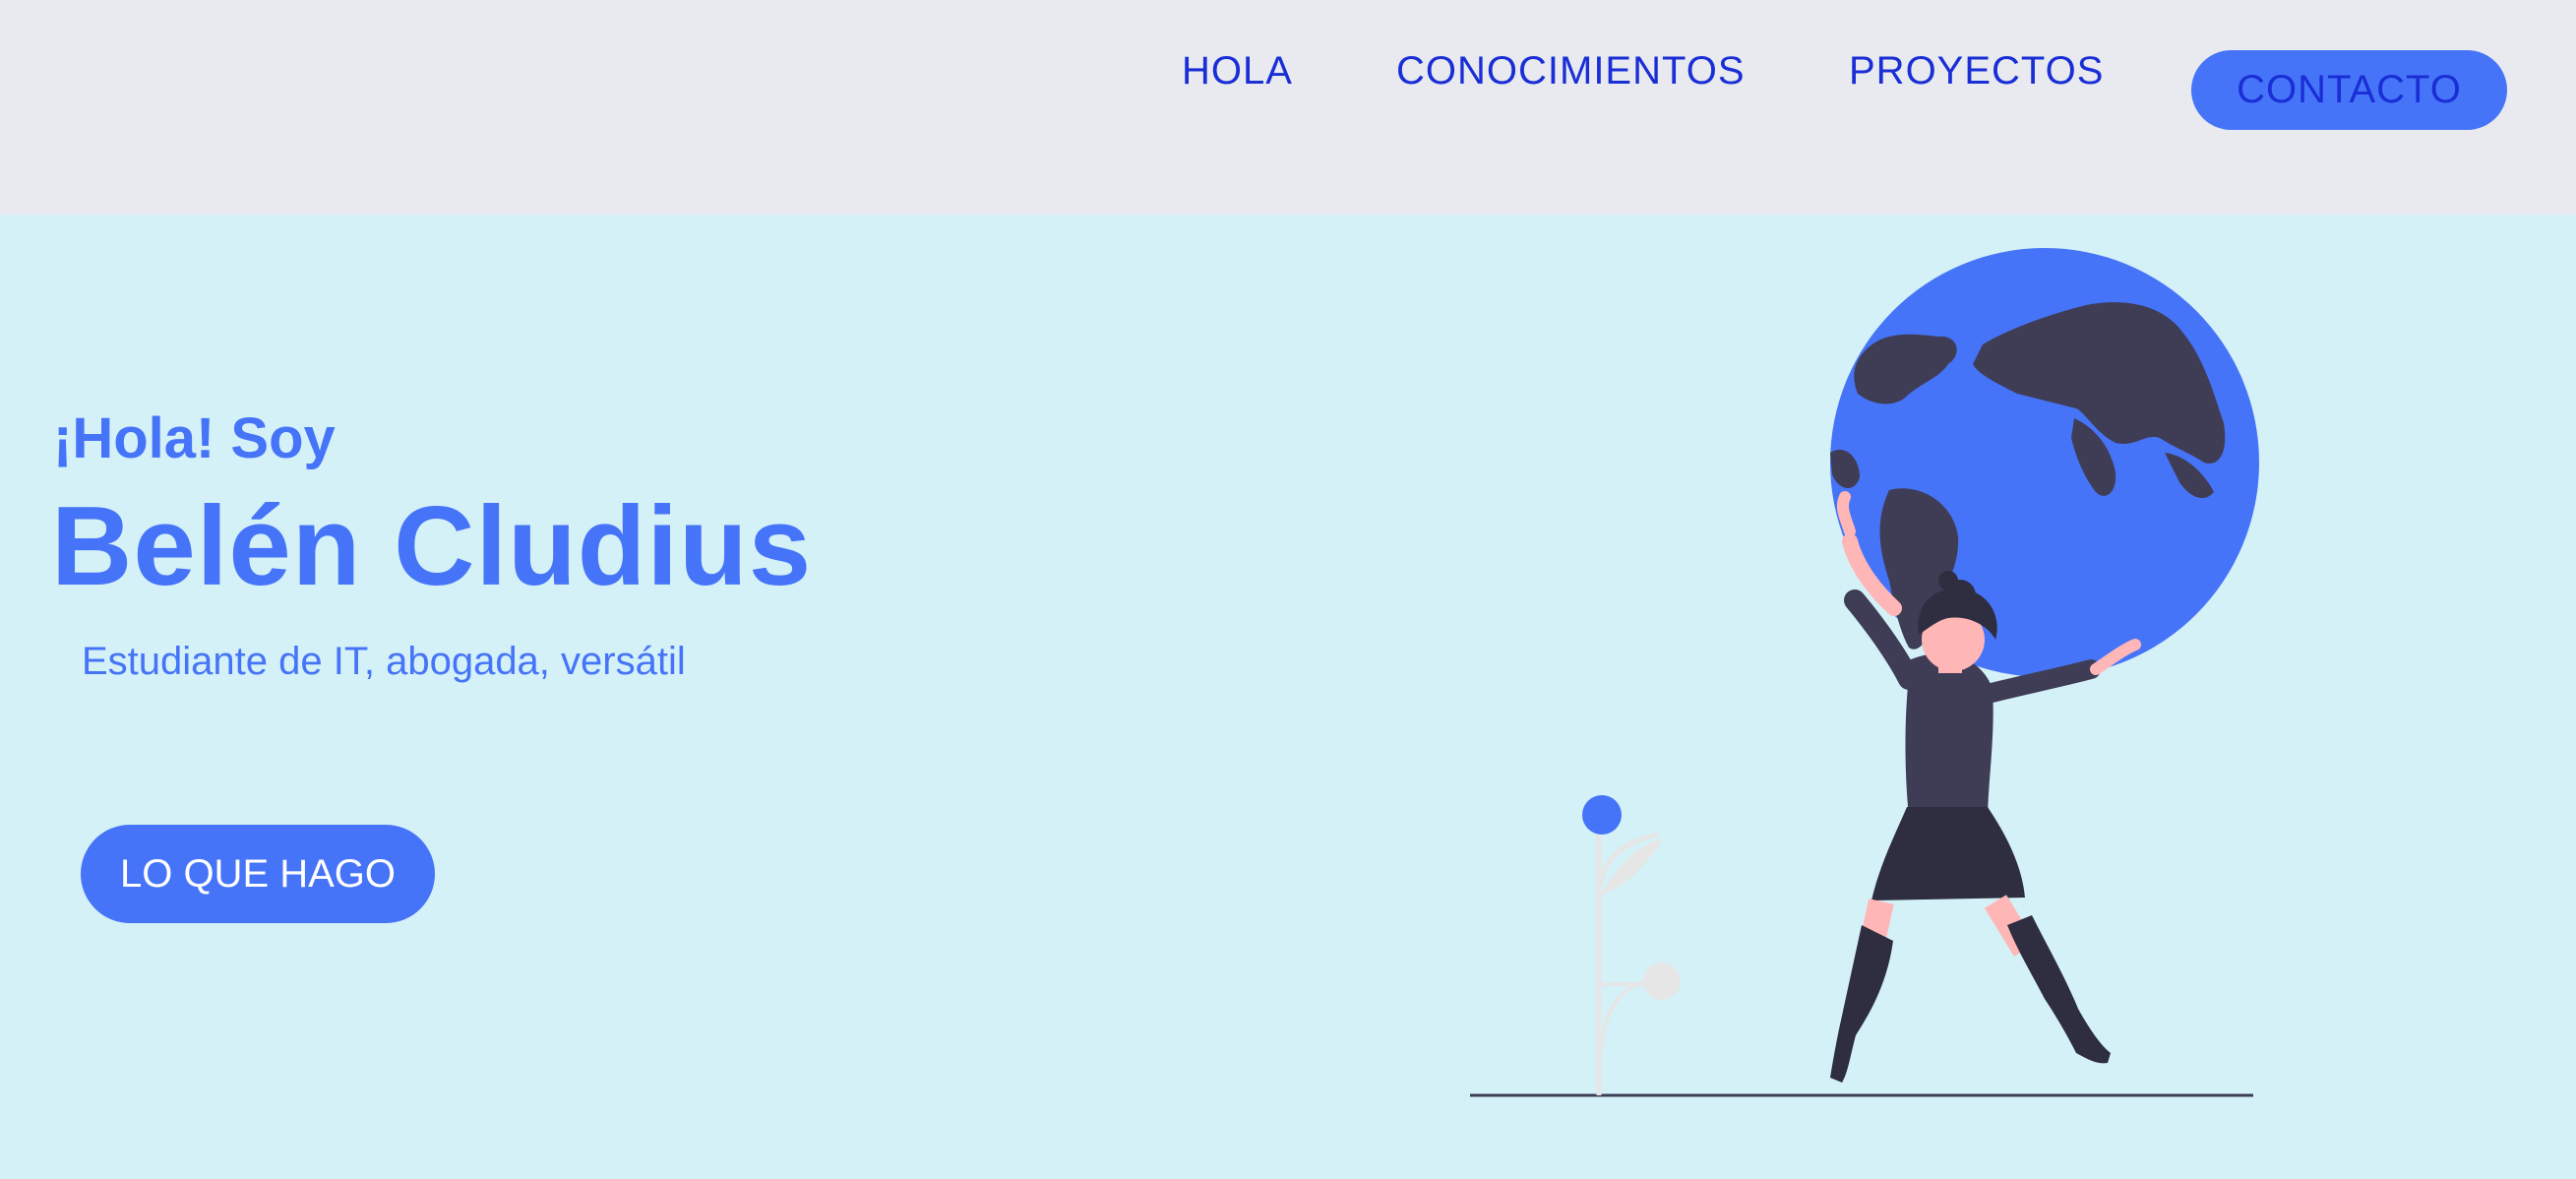  Describe the element at coordinates (1631, 945) in the screenshot. I see `plant-icon` at that location.